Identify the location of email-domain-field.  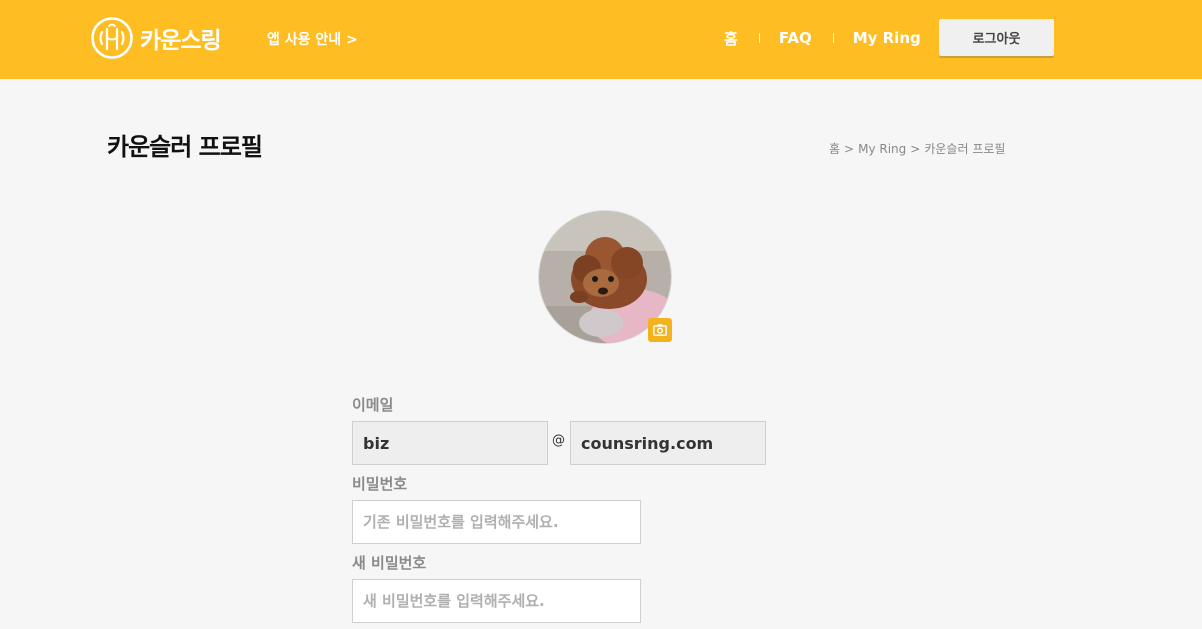
(668, 443).